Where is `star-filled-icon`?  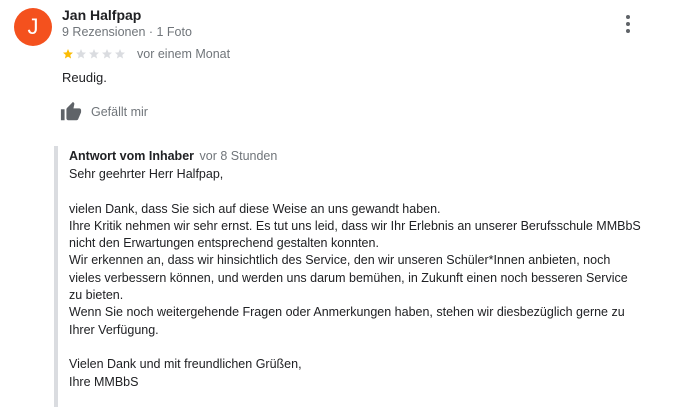
star-filled-icon is located at coordinates (68, 54).